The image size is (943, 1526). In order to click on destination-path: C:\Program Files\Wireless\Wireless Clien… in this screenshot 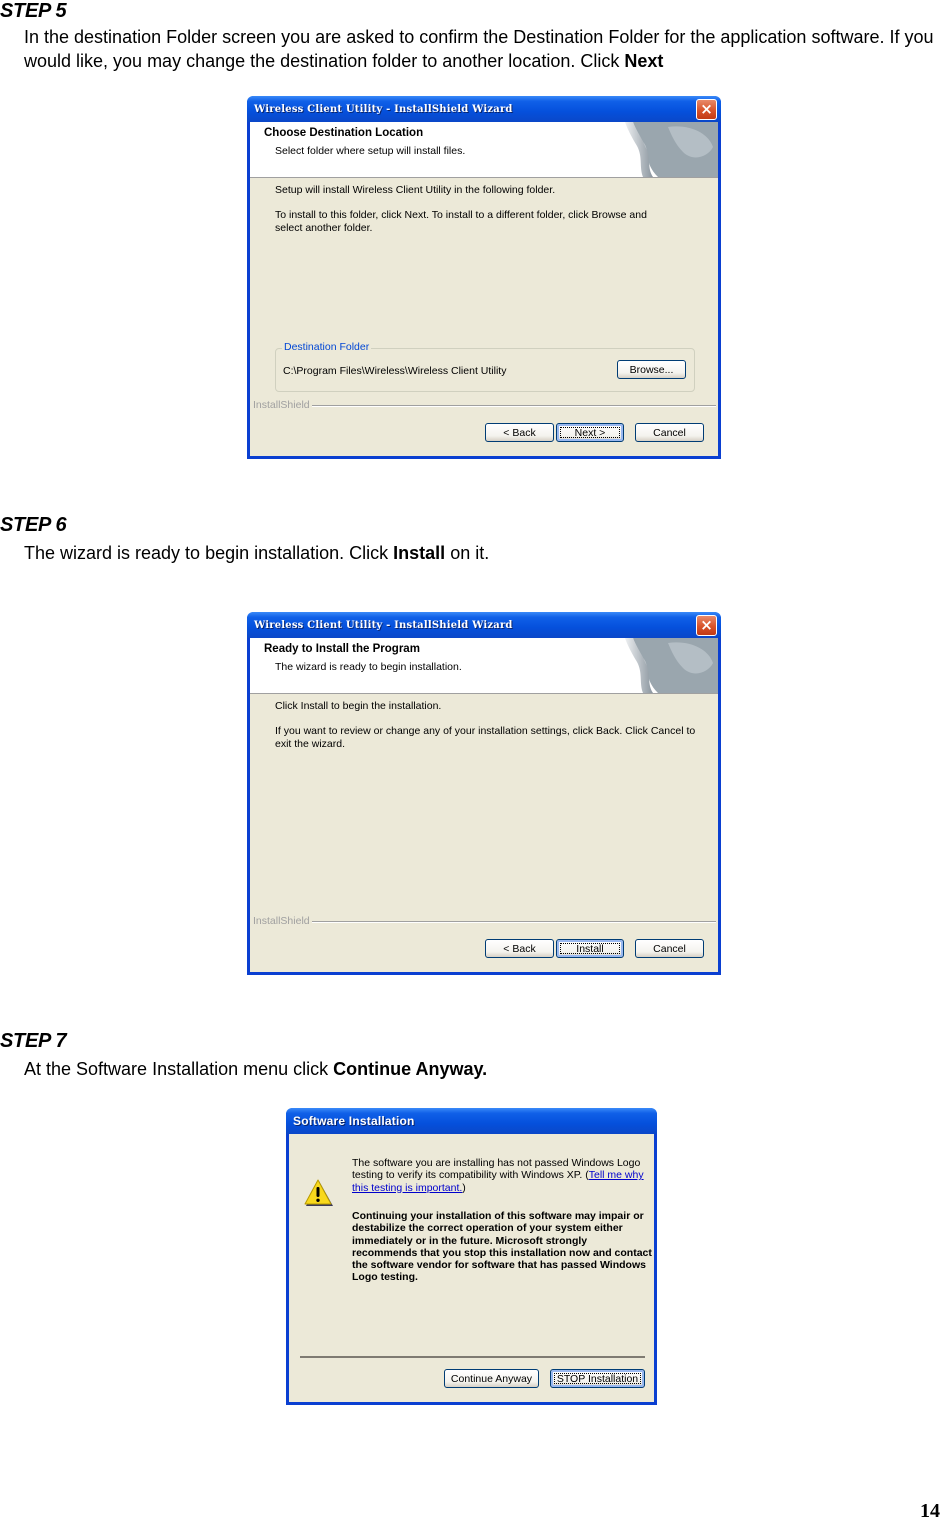, I will do `click(395, 371)`.